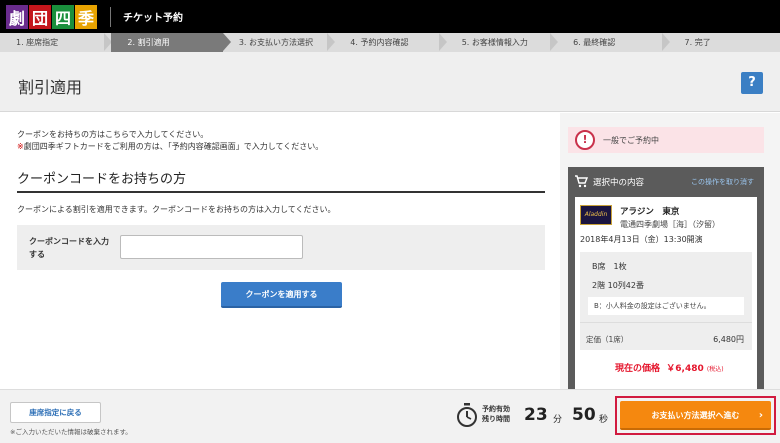  I want to click on coupon-code-input, so click(211, 247).